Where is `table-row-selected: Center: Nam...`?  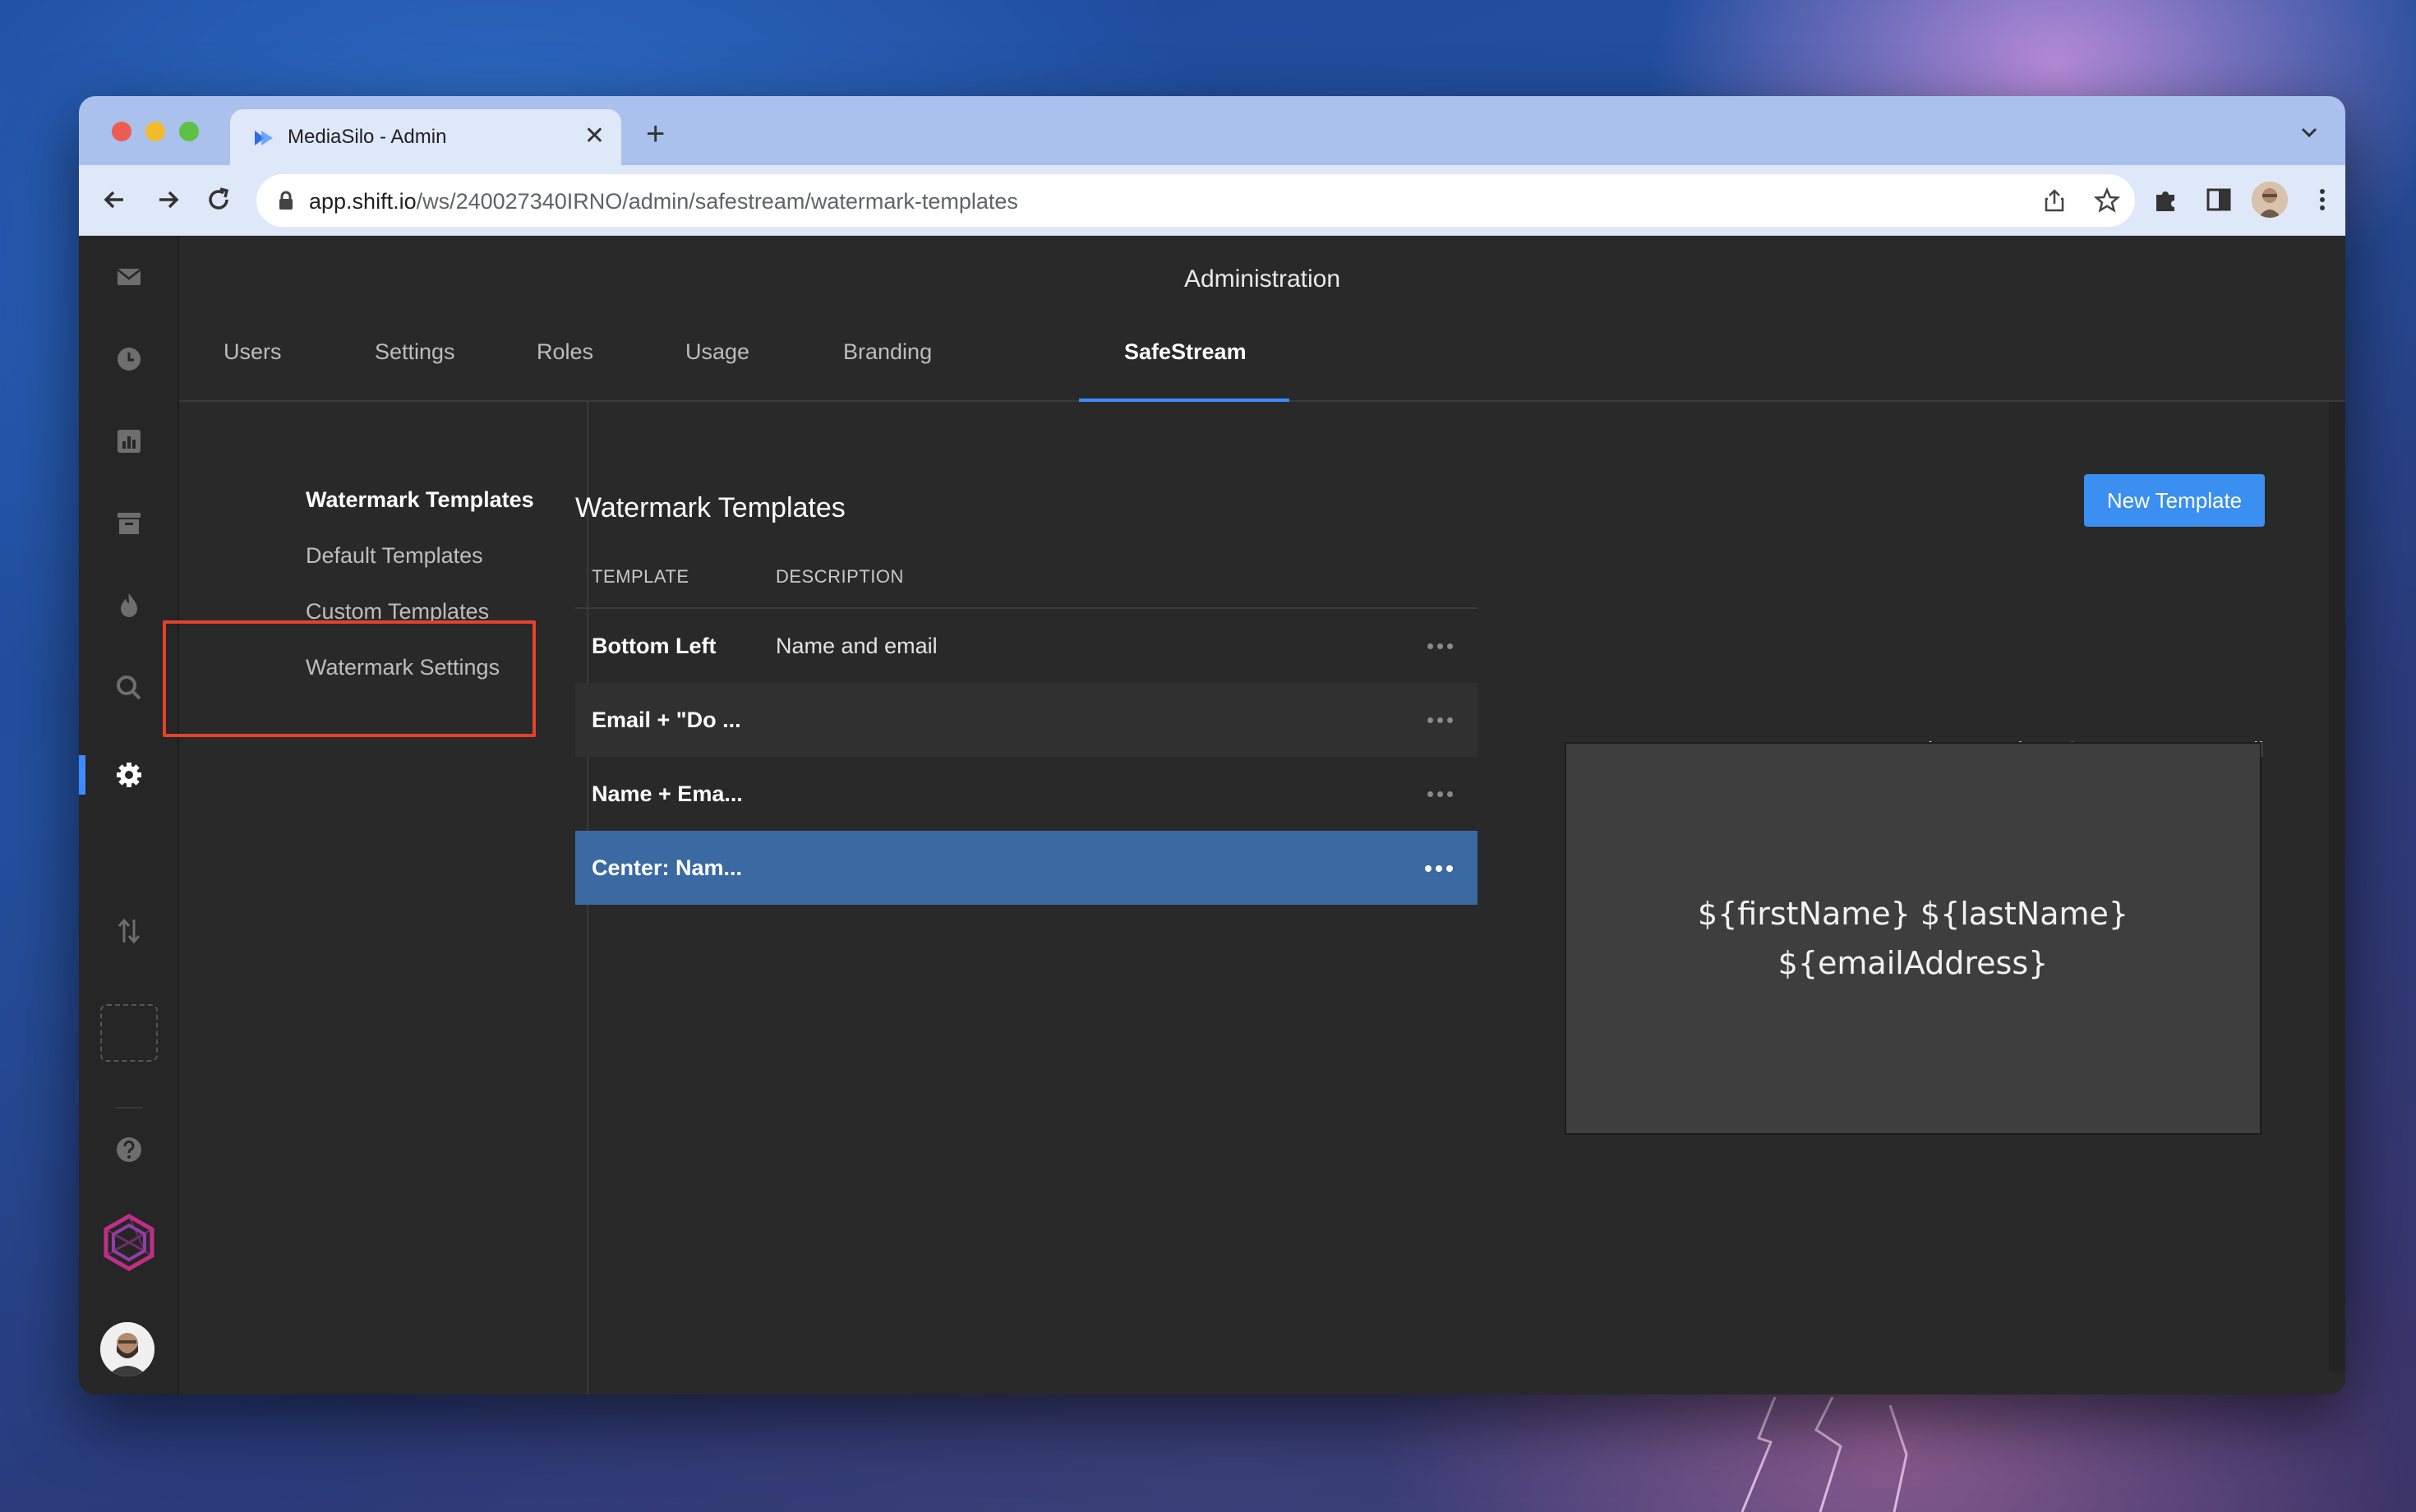 table-row-selected: Center: Nam... is located at coordinates (1027, 868).